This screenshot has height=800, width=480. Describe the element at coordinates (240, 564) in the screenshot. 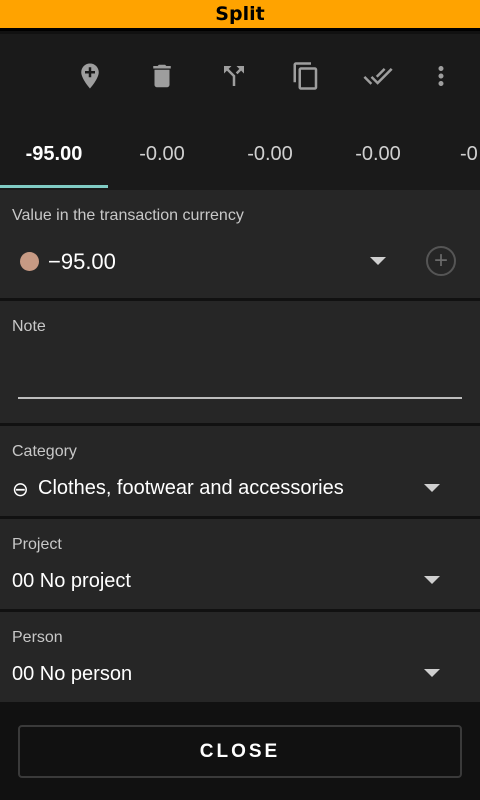

I see `project-card: Project 00 No project` at that location.